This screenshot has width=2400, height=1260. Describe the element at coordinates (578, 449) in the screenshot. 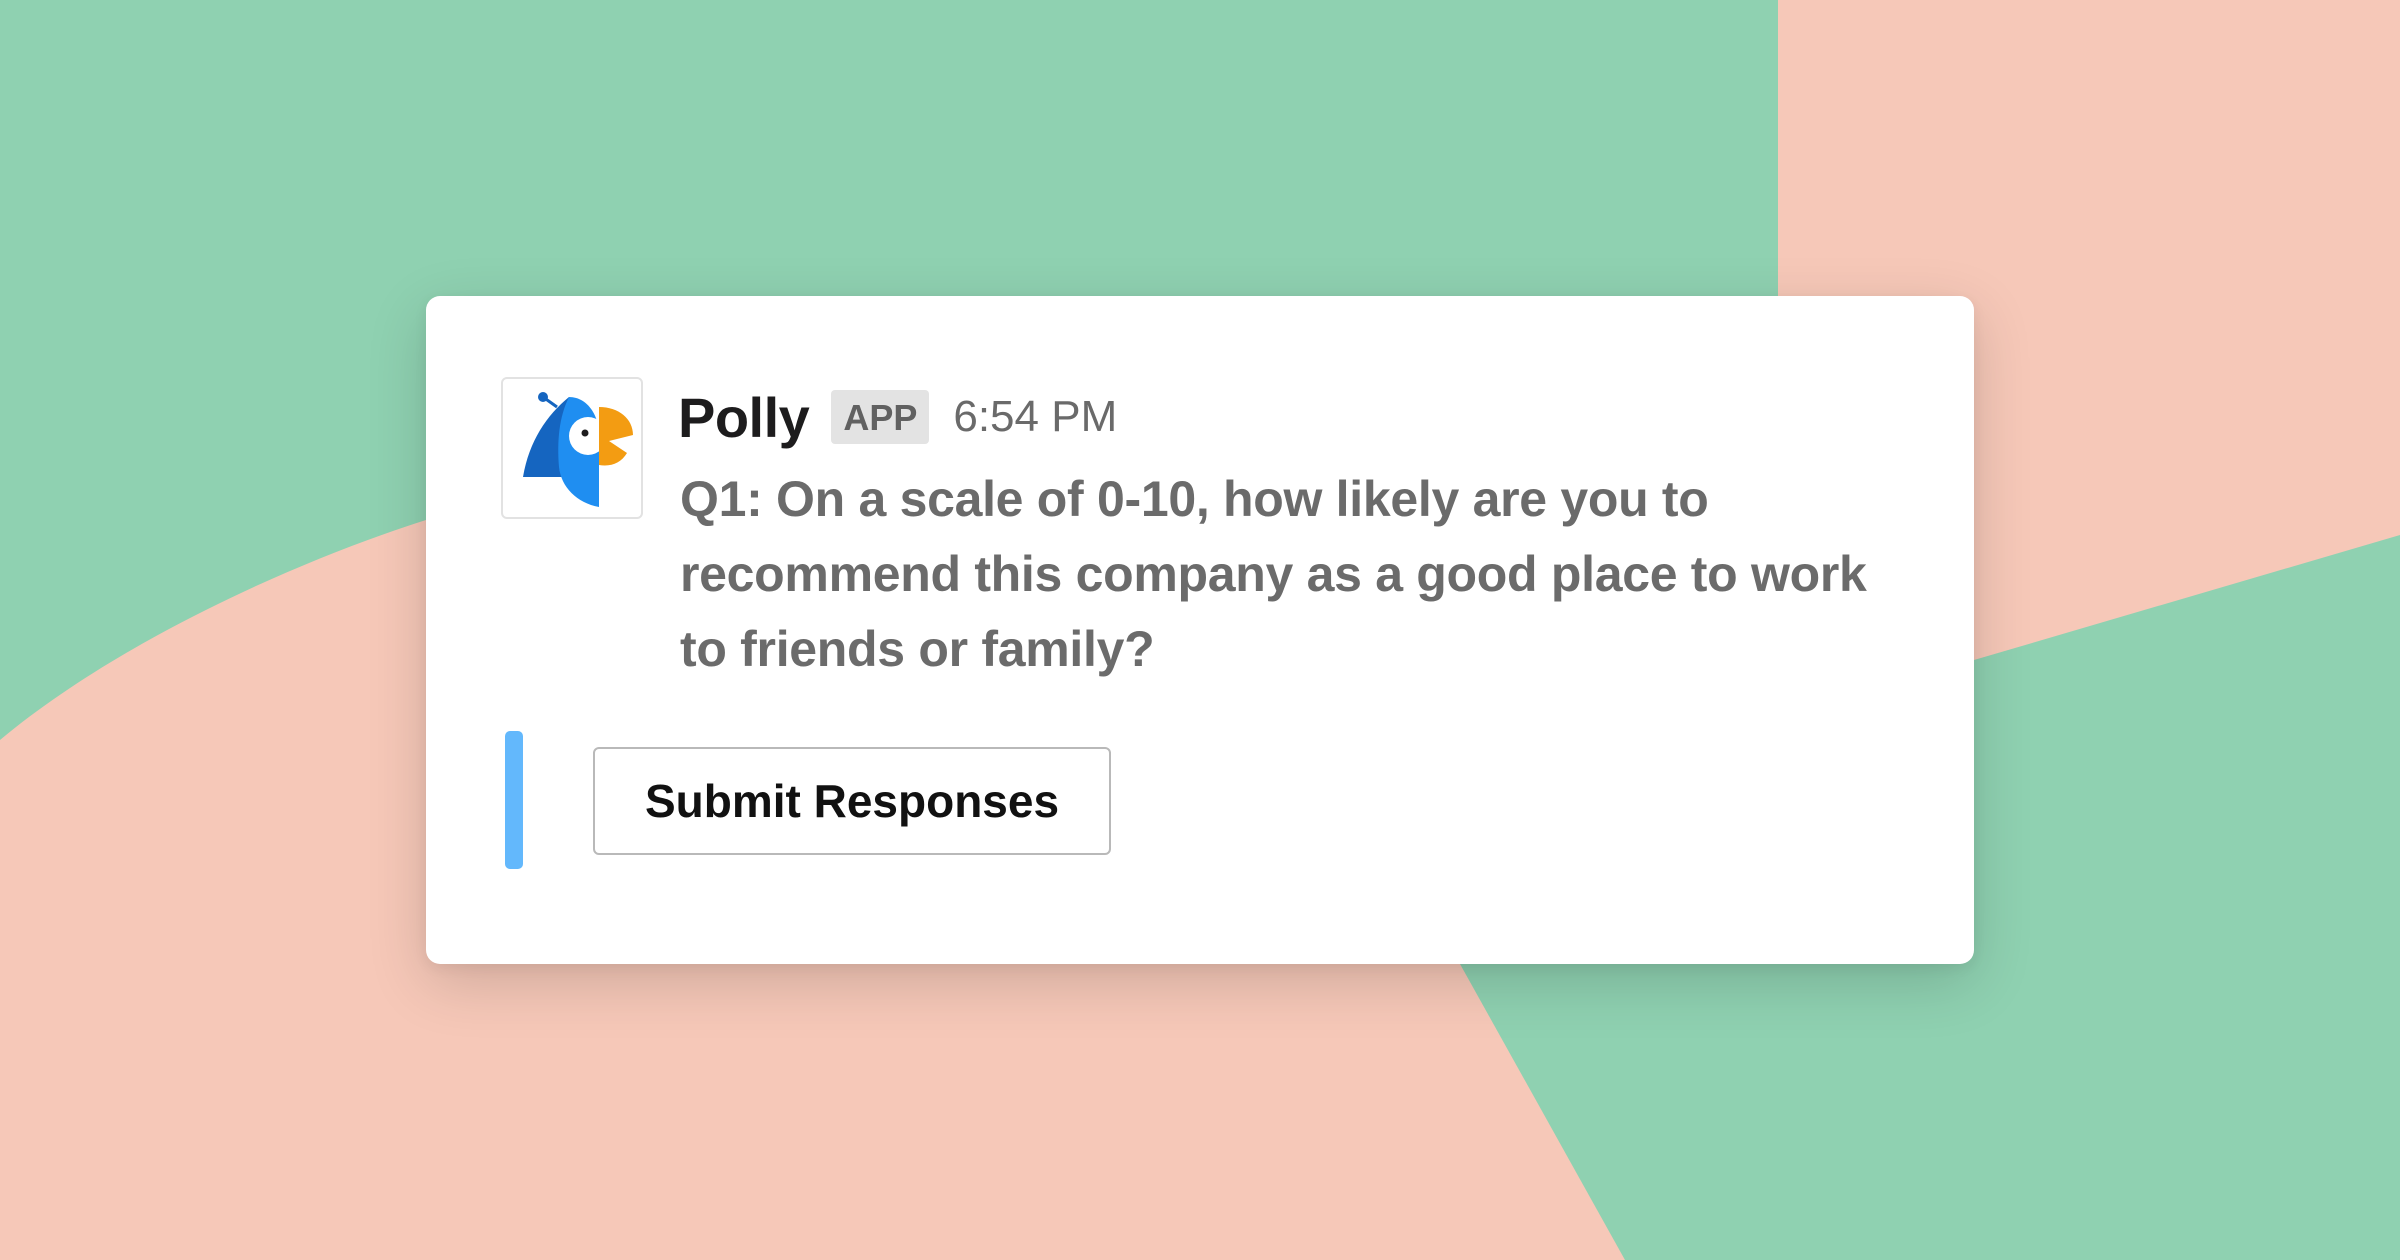

I see `polly-parrot-logo-icon` at that location.